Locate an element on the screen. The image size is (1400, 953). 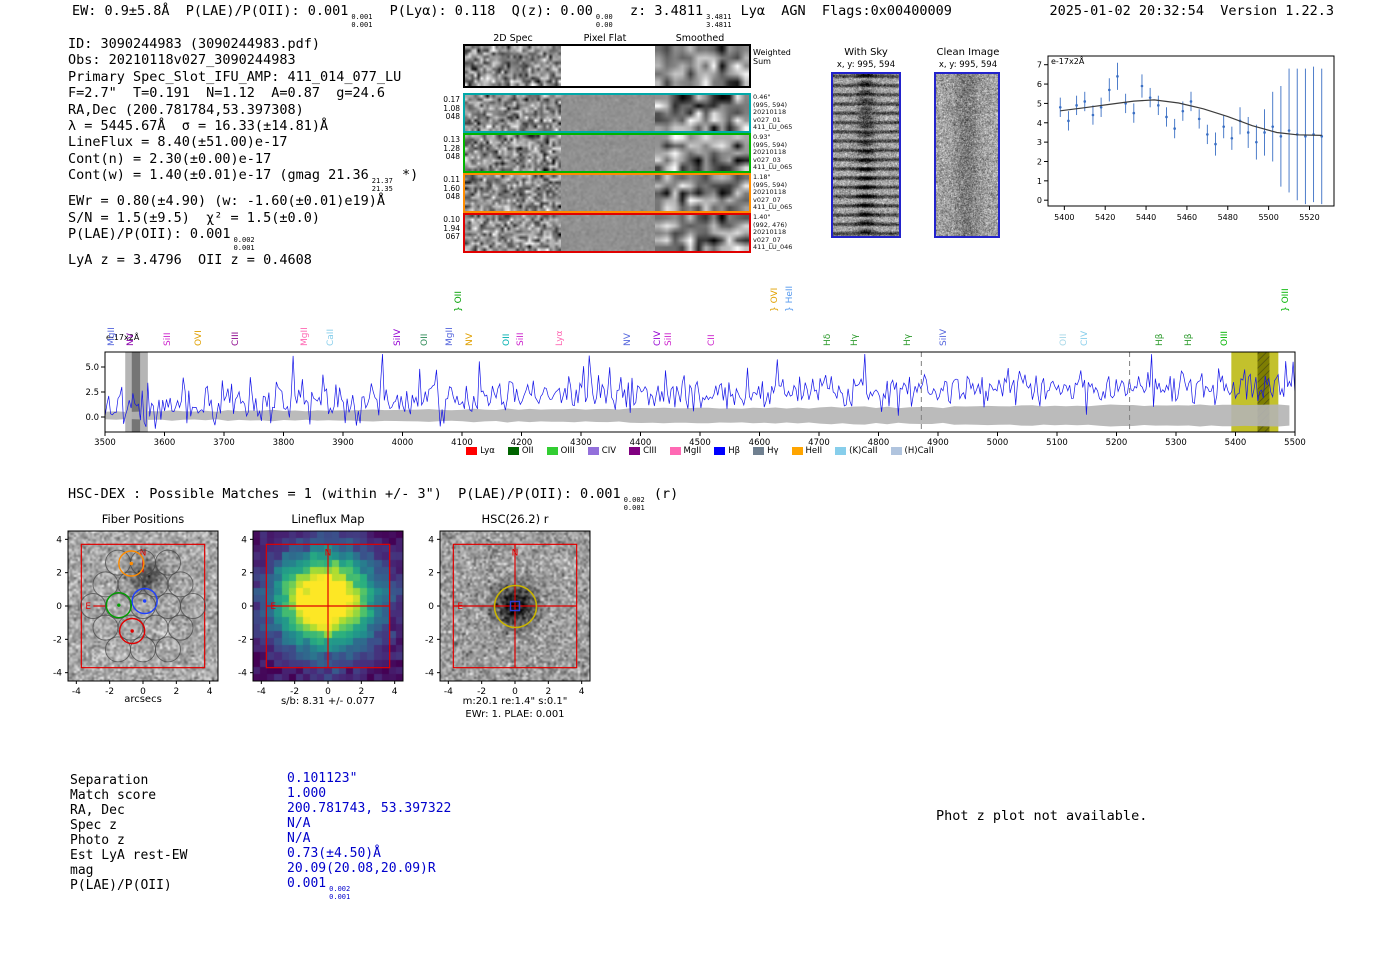
weighted-2d-spec-image is located at coordinates (513, 66).